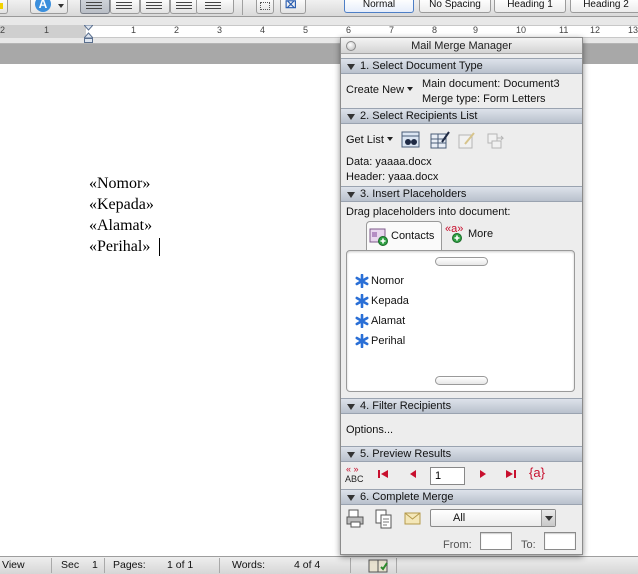 This screenshot has width=638, height=574. Describe the element at coordinates (155, 7) in the screenshot. I see `align-right-button` at that location.